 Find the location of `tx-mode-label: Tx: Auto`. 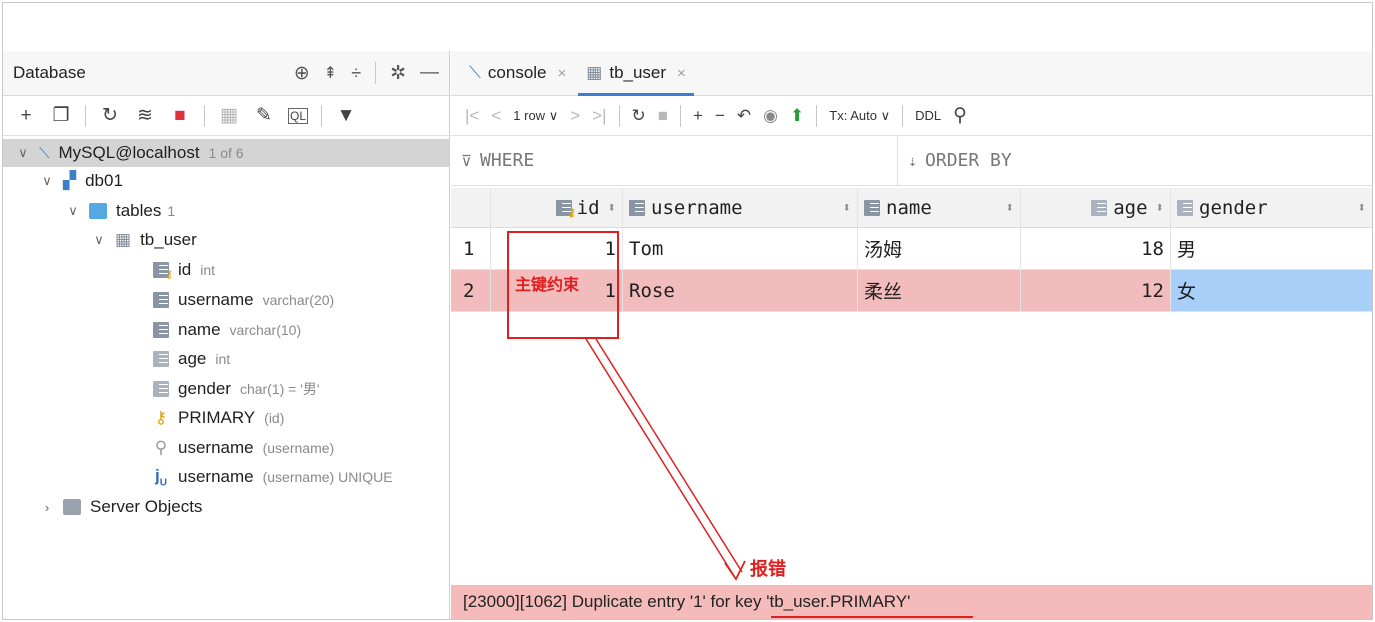

tx-mode-label: Tx: Auto is located at coordinates (853, 115).